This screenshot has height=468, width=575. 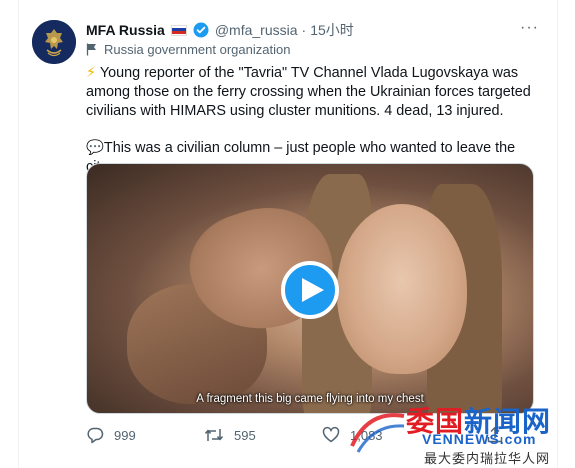 I want to click on heart-icon, so click(x=331, y=434).